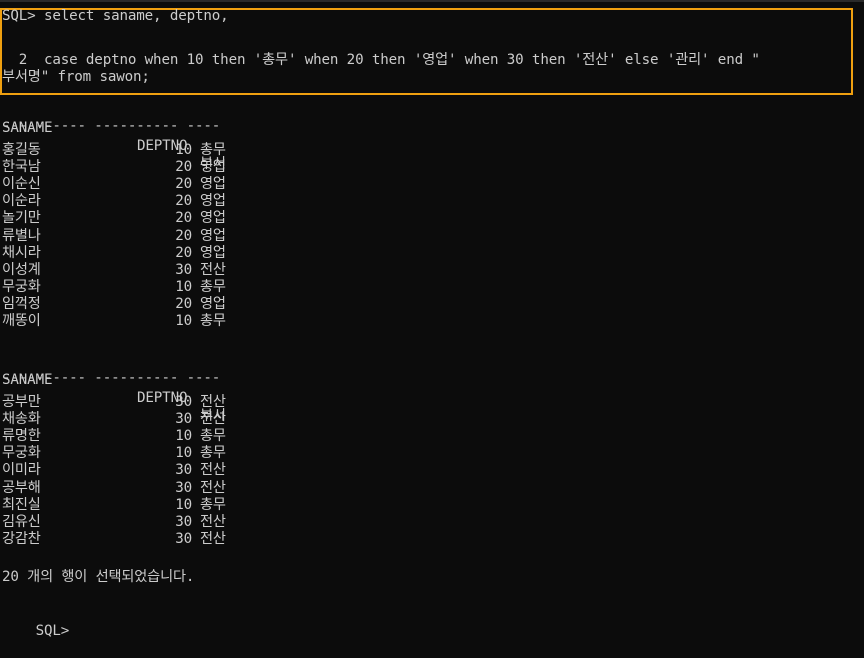 This screenshot has height=658, width=864. I want to click on cell-saname: 공부해, so click(21, 487).